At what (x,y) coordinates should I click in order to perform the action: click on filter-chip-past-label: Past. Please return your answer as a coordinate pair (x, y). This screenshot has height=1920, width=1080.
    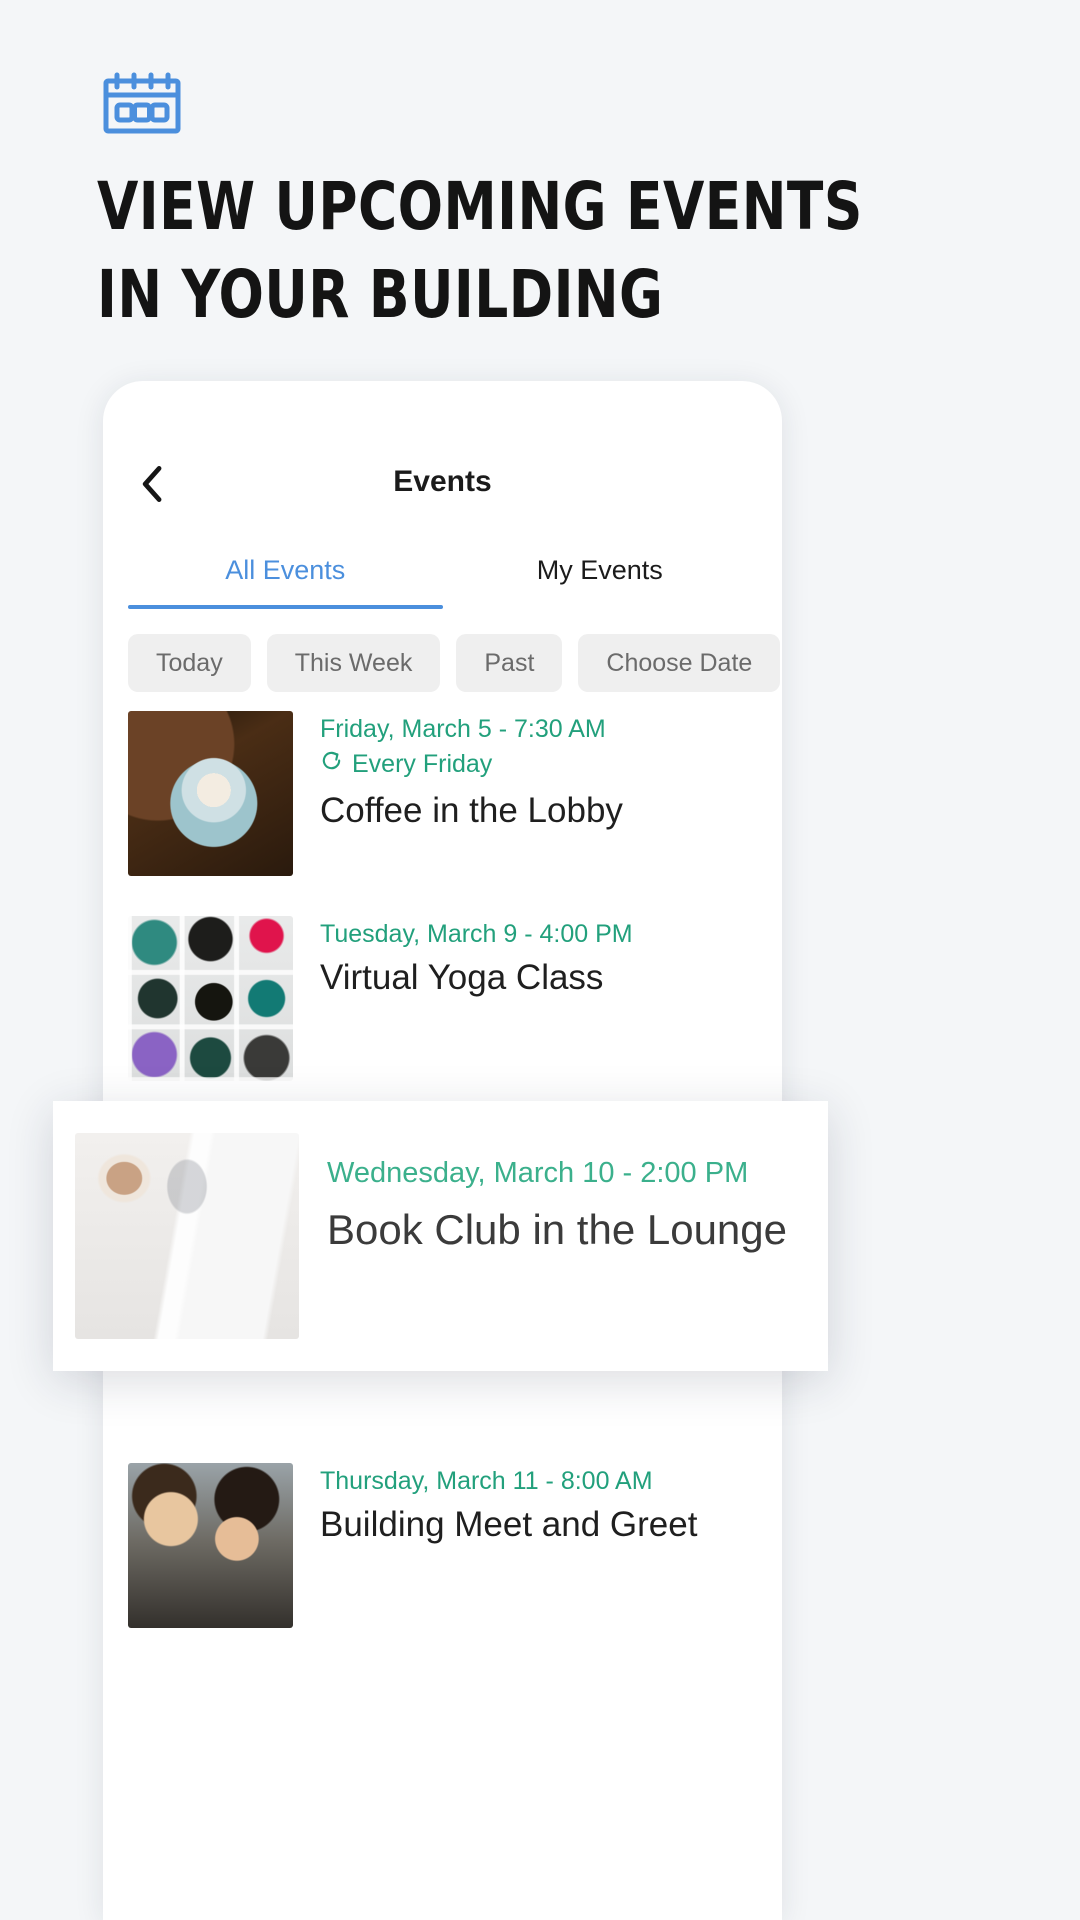
    Looking at the image, I should click on (509, 662).